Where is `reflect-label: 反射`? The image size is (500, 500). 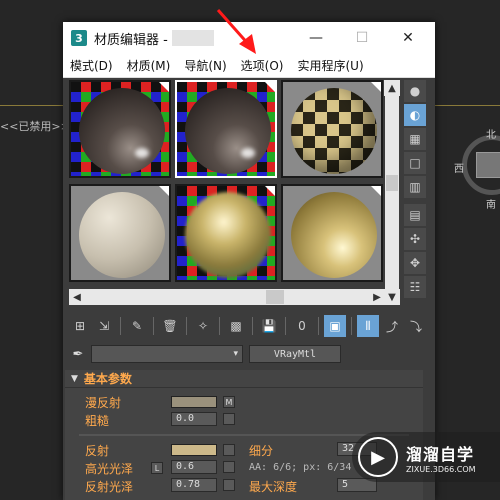
reflect-label: 反射 is located at coordinates (97, 451).